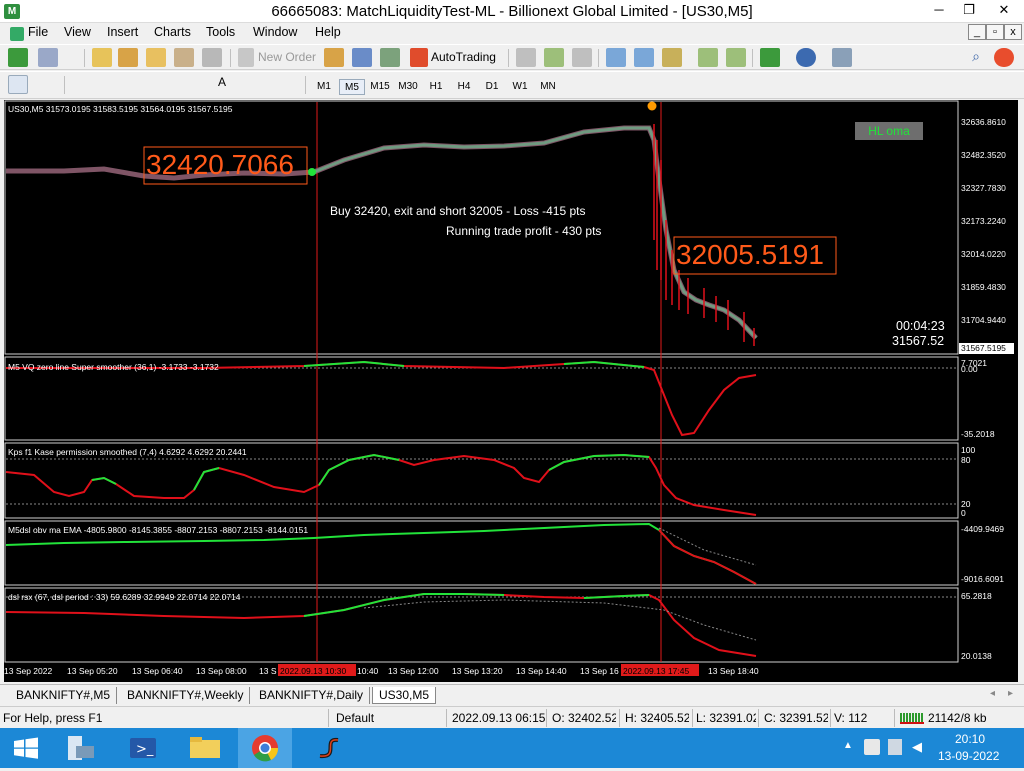 This screenshot has width=1024, height=771. I want to click on powershell-button: >_, so click(143, 748).